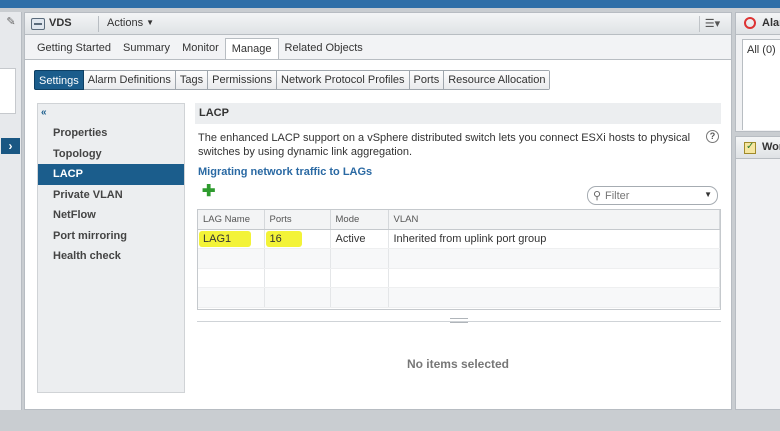  Describe the element at coordinates (283, 238) in the screenshot. I see `ports-cell: 16` at that location.